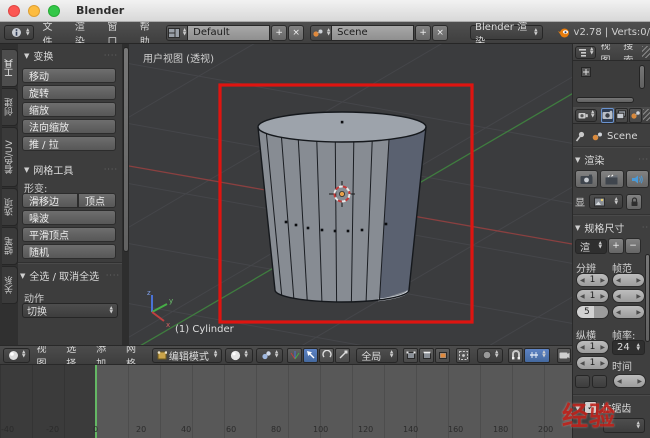 The width and height of the screenshot is (650, 438). What do you see at coordinates (343, 355) in the screenshot?
I see `scale-manipulator-toggle` at bounding box center [343, 355].